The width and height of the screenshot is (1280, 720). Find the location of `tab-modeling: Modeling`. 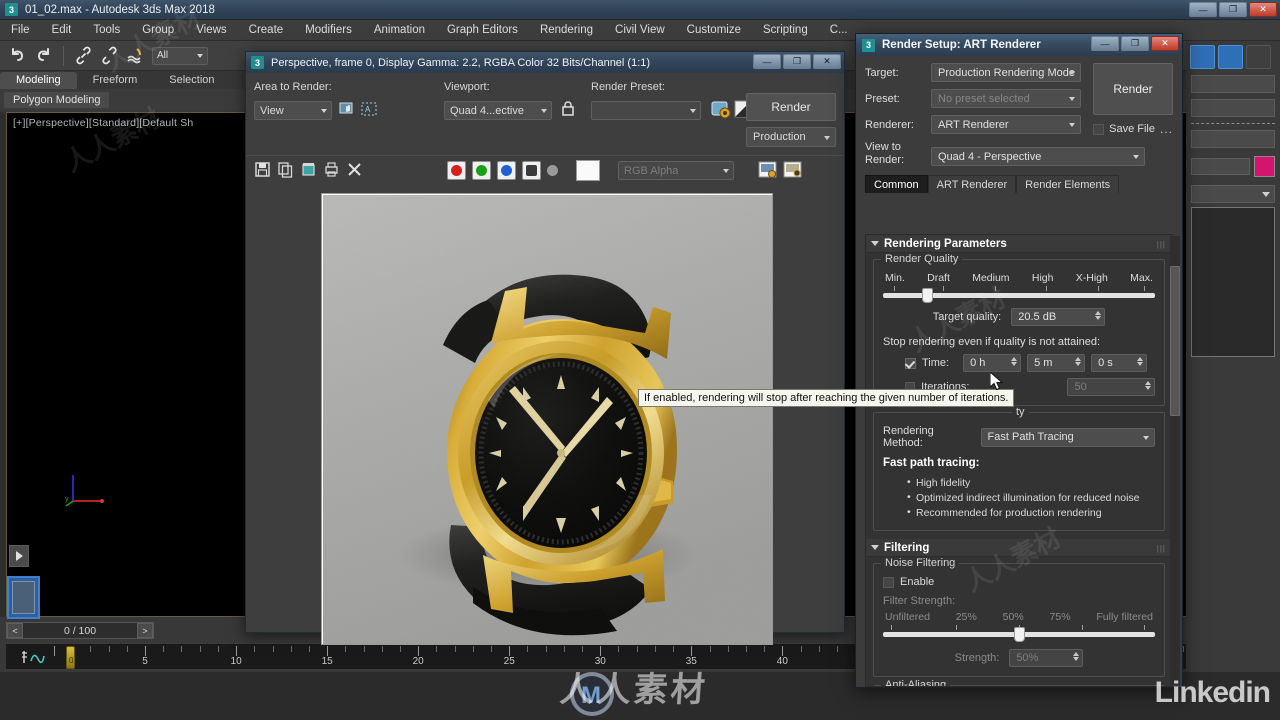

tab-modeling: Modeling is located at coordinates (38, 80).